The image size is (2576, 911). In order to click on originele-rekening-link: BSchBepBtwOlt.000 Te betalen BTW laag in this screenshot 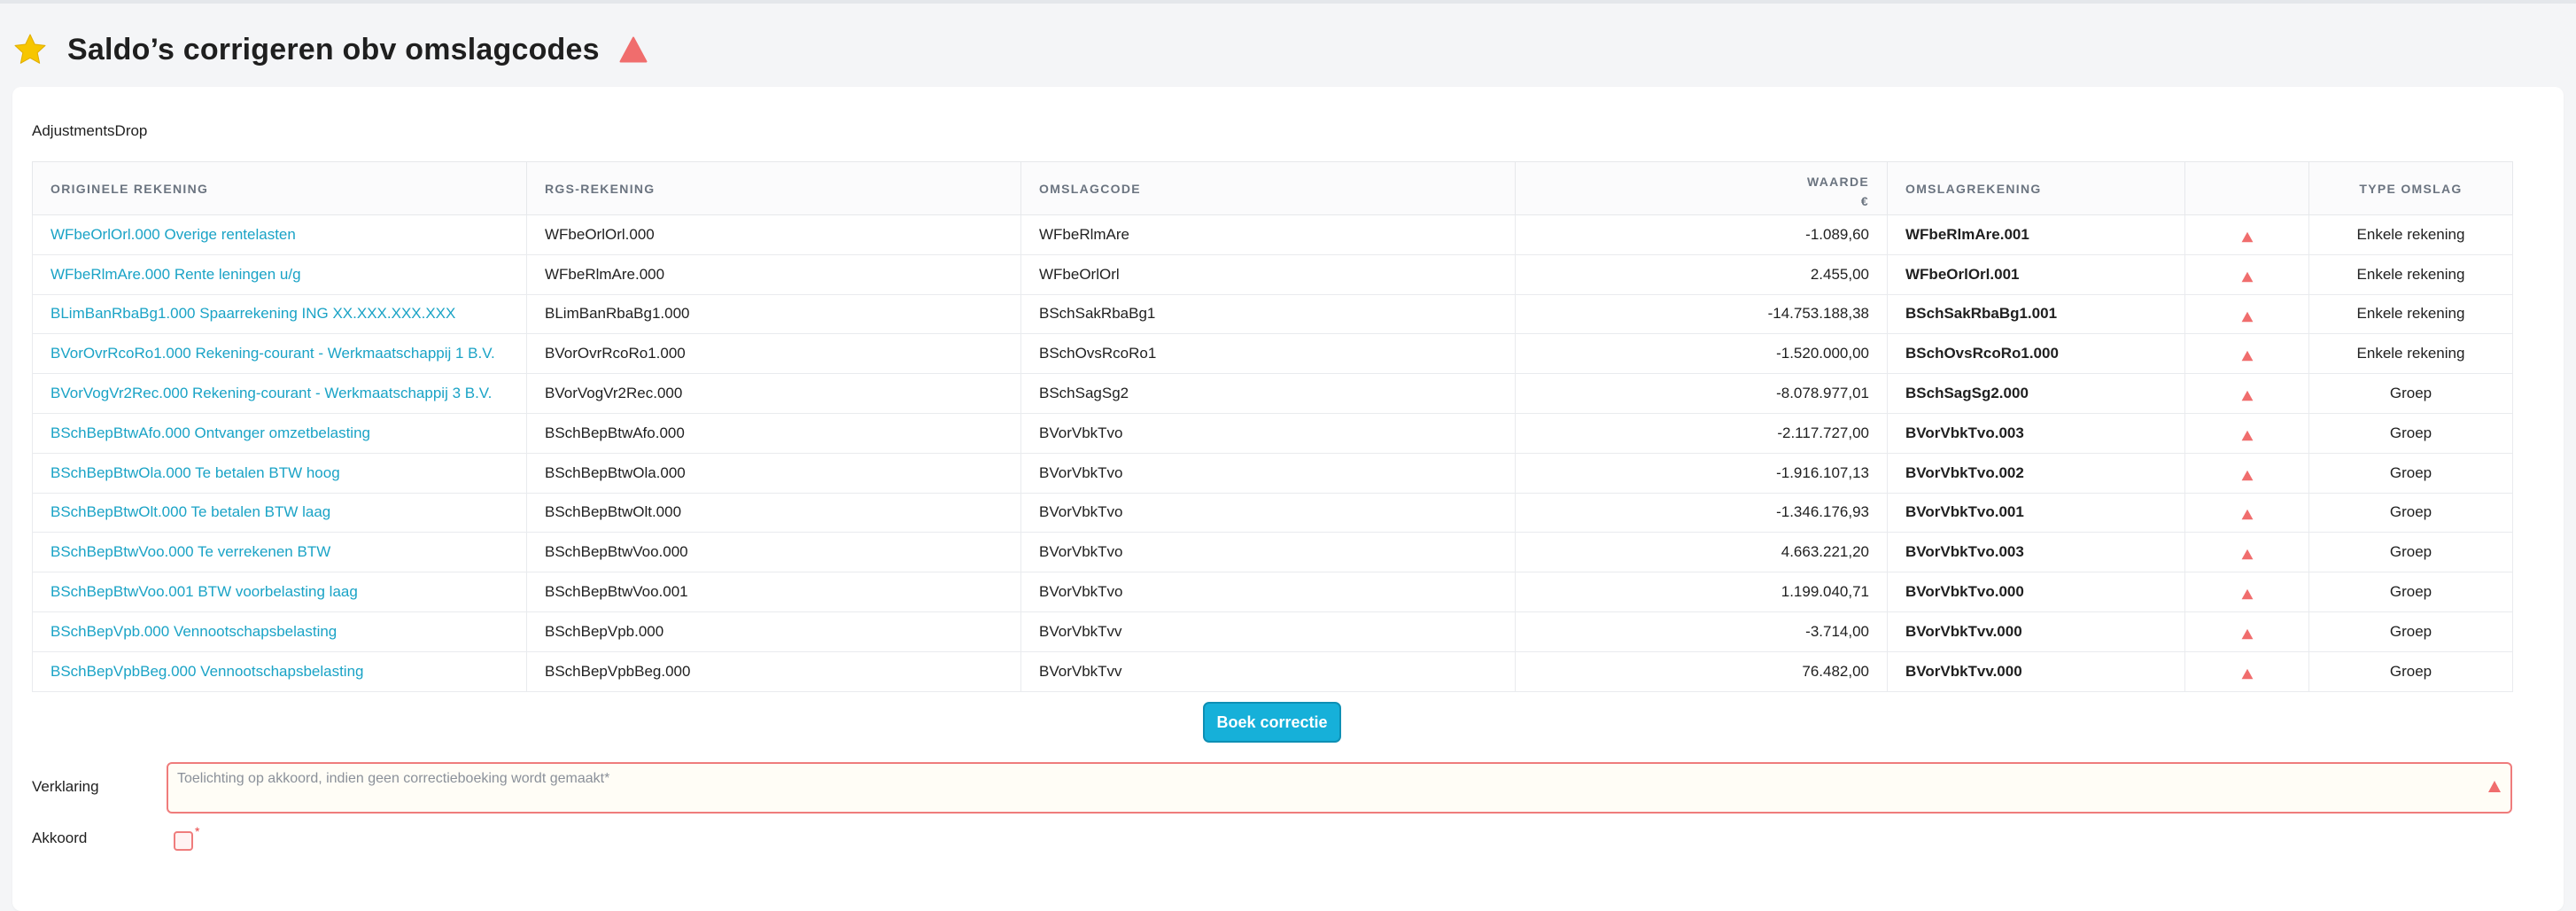, I will do `click(279, 512)`.